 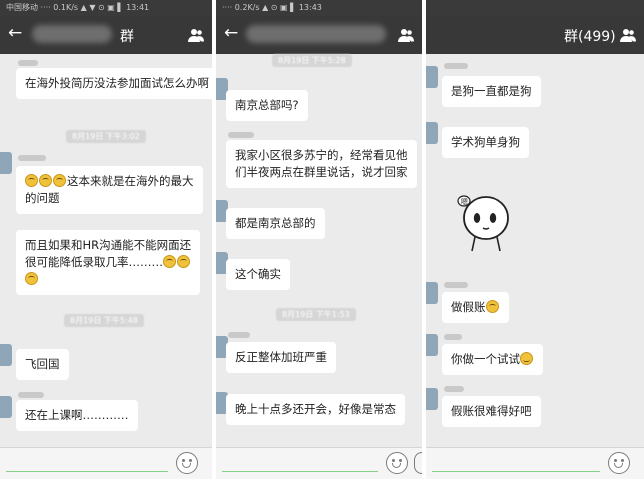 I want to click on message-bubble: 学术狗单身狗, so click(x=485, y=142).